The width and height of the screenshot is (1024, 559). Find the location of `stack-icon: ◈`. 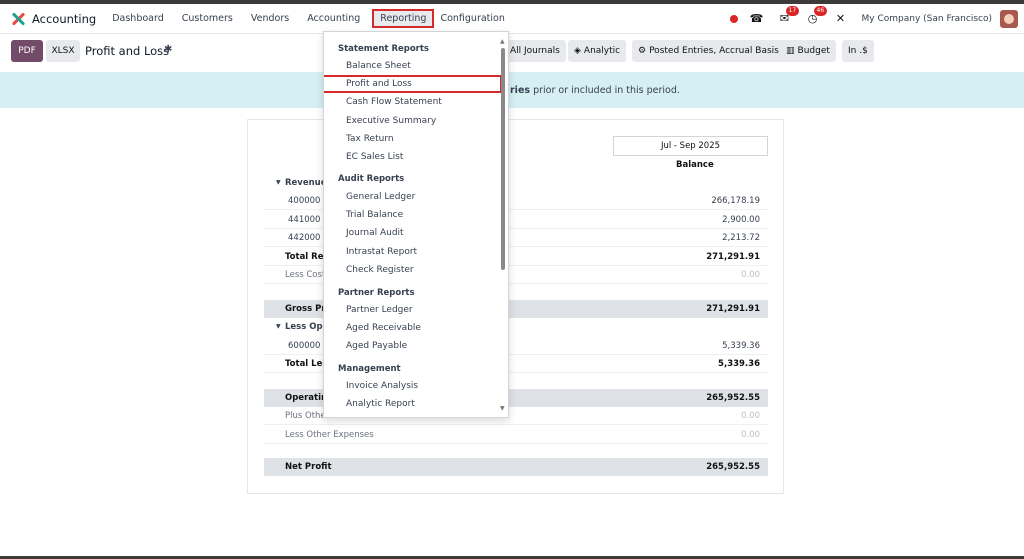

stack-icon: ◈ is located at coordinates (577, 51).